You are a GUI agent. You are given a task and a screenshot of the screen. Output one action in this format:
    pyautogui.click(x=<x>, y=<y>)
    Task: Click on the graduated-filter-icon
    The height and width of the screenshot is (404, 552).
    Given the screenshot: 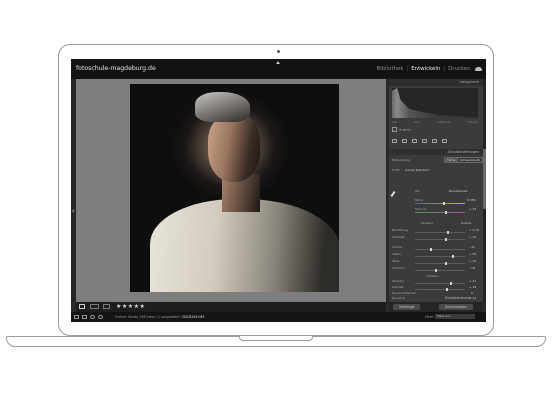 What is the action you would take?
    pyautogui.click(x=424, y=141)
    